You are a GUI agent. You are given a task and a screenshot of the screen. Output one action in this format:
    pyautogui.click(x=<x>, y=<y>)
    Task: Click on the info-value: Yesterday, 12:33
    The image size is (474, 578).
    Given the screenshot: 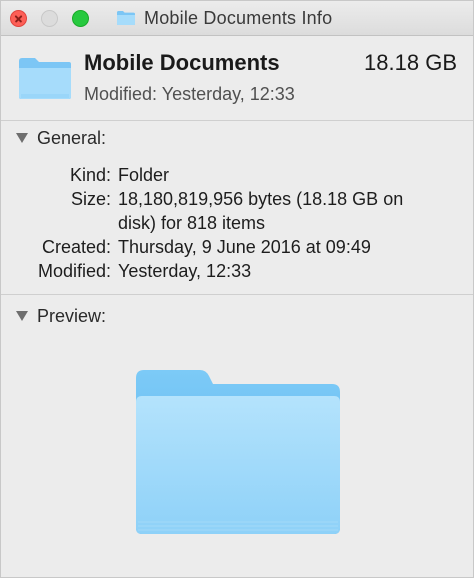 What is the action you would take?
    pyautogui.click(x=185, y=271)
    